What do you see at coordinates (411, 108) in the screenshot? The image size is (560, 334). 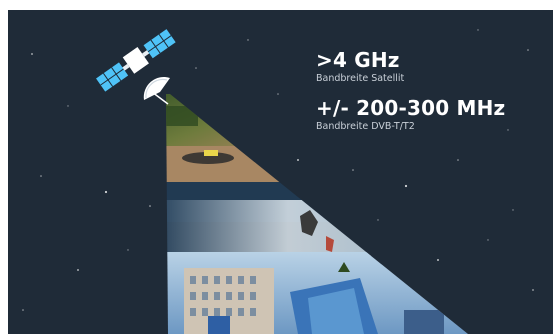 I see `dvbt-bandwidth-value: +/- 200-300 MHz` at bounding box center [411, 108].